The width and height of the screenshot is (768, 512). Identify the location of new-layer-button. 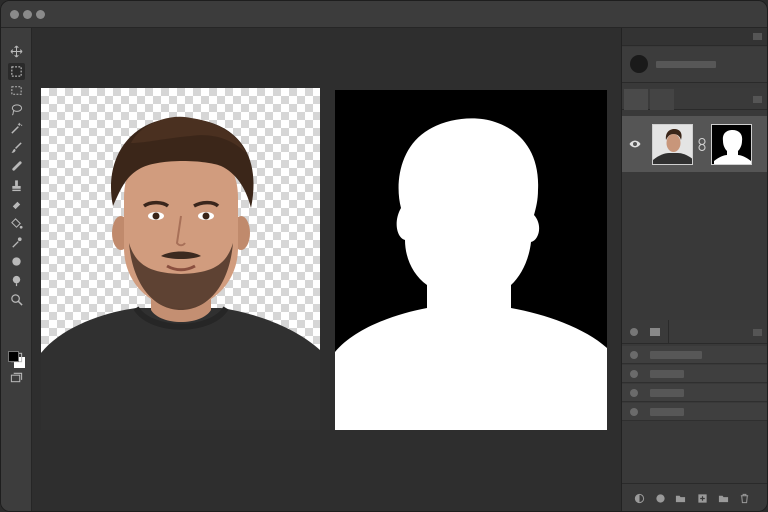
(702, 498).